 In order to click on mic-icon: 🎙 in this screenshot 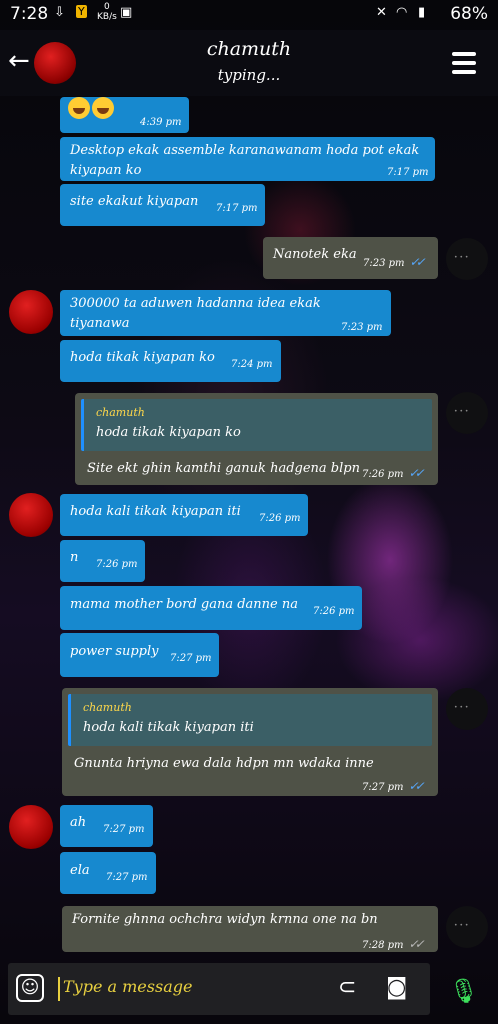, I will do `click(464, 991)`.